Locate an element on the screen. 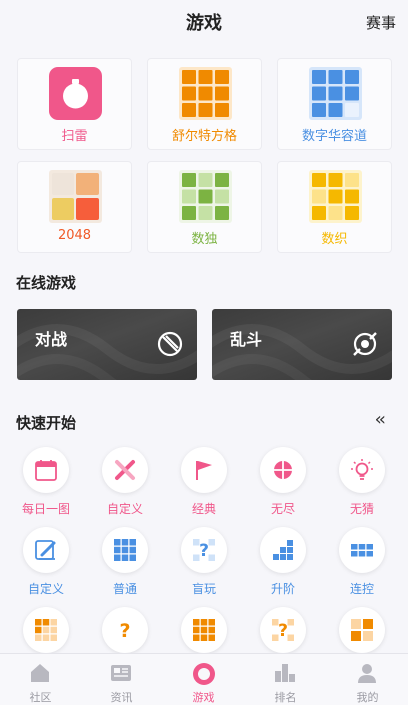 The image size is (408, 705). brawl-mode-card: 乱斗 is located at coordinates (302, 344).